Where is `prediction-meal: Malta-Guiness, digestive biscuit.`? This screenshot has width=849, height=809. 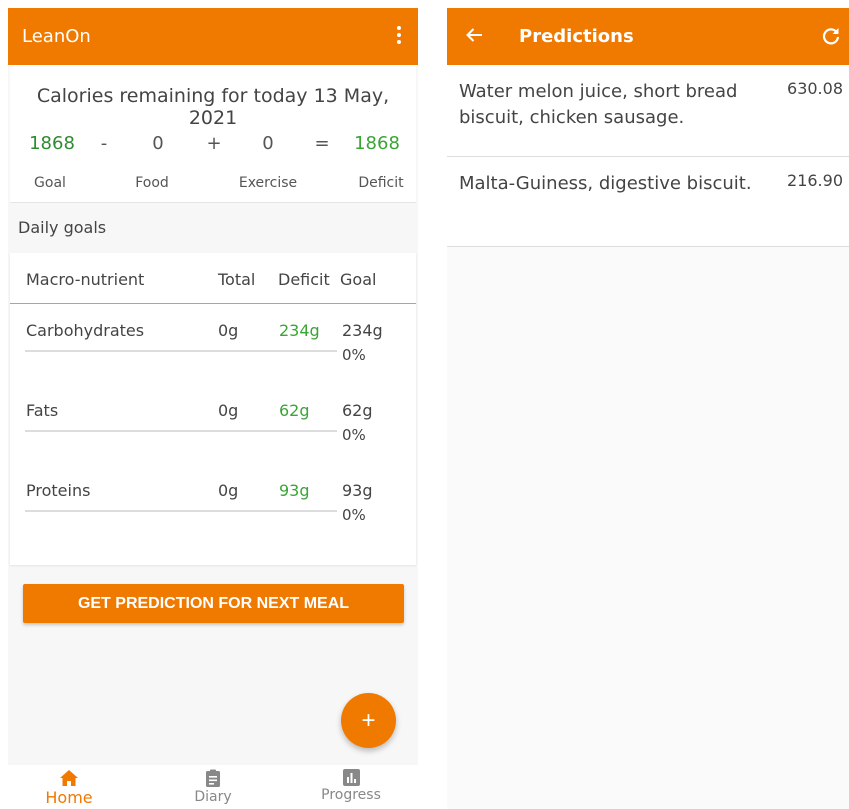
prediction-meal: Malta-Guiness, digestive biscuit. is located at coordinates (605, 183).